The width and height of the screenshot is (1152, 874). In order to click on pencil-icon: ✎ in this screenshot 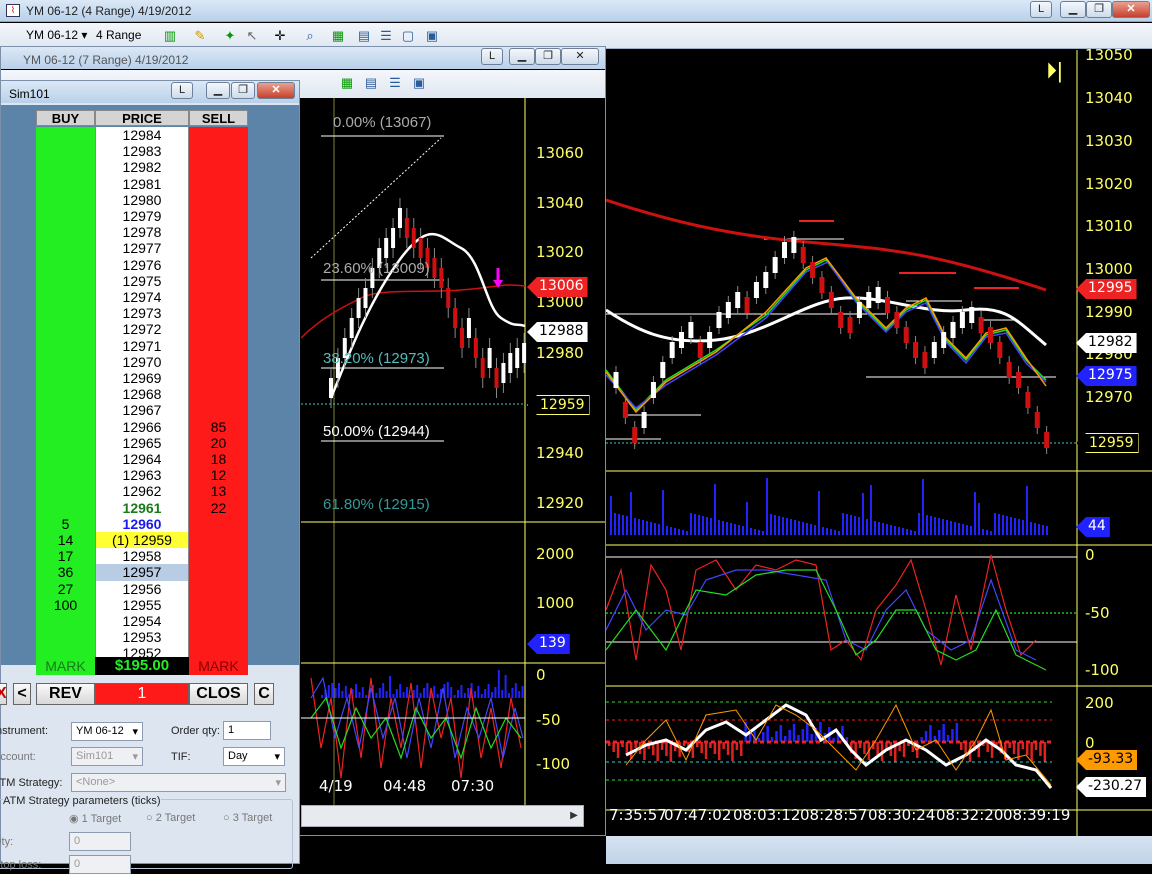, I will do `click(200, 36)`.